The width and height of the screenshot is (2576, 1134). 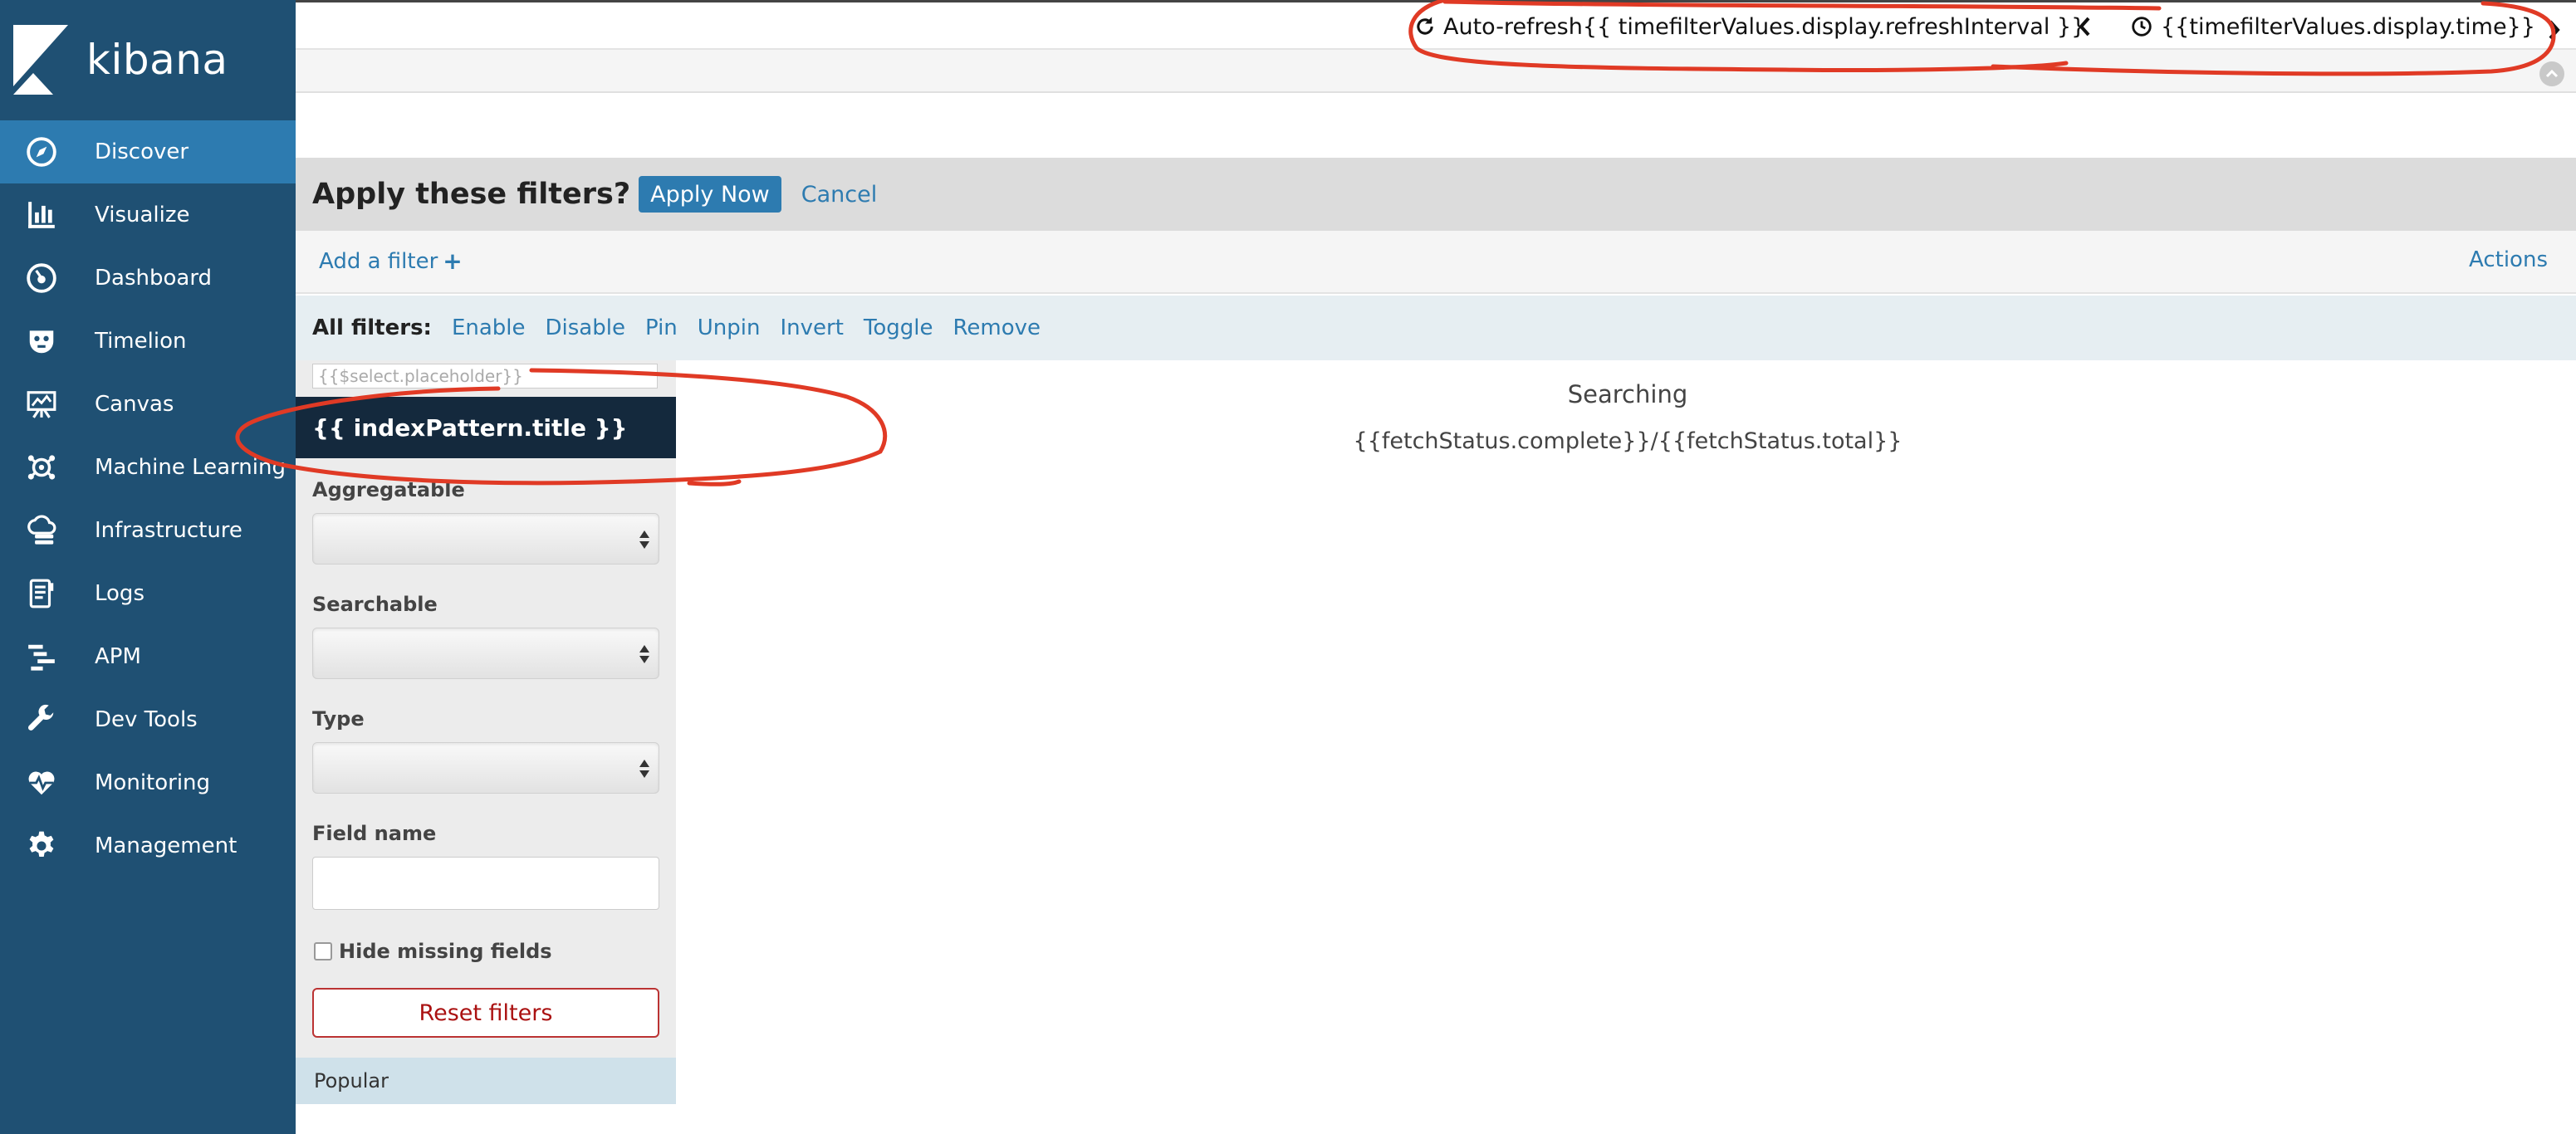 I want to click on plus-icon: +, so click(x=453, y=261).